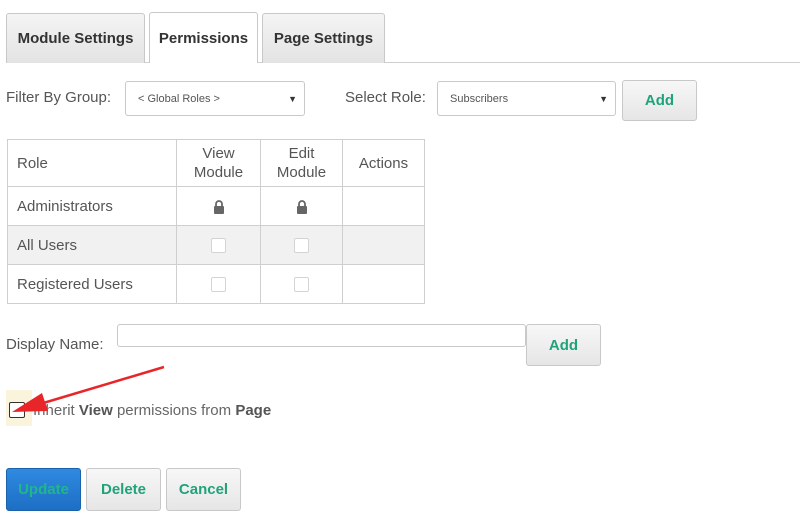 The image size is (800, 526). I want to click on role-cell: Administrators, so click(92, 206).